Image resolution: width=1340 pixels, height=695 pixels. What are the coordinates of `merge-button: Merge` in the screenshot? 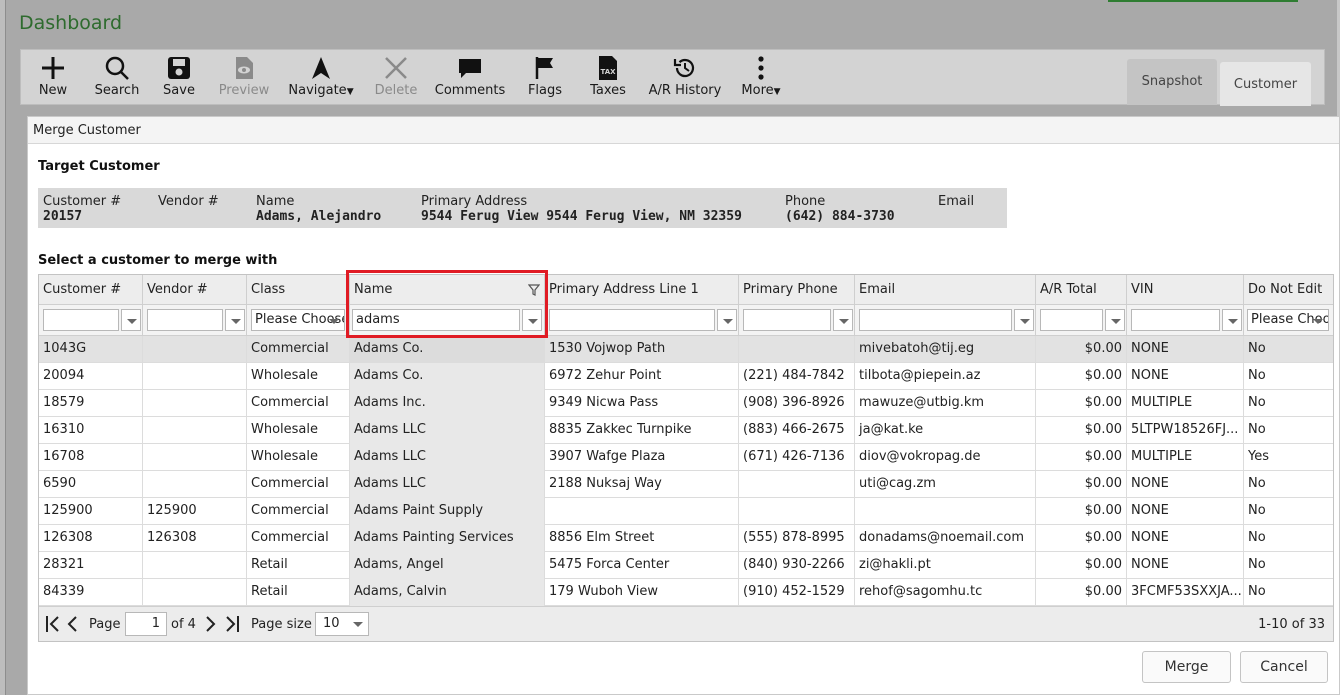 It's located at (1186, 667).